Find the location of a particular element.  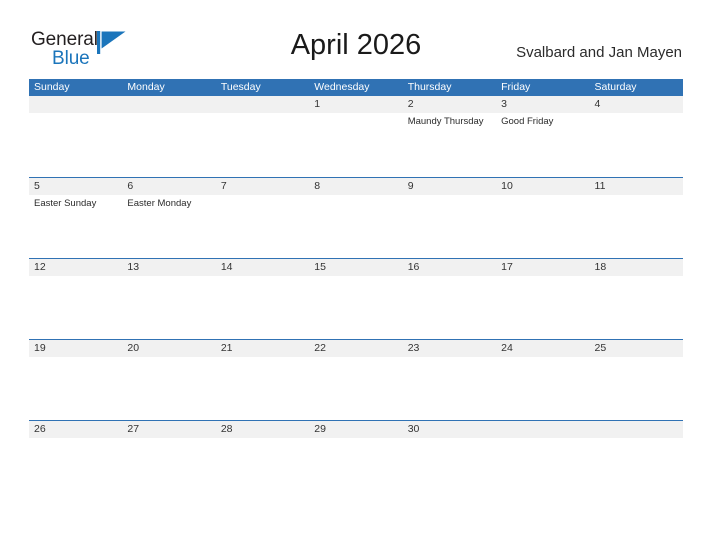

day-number: 22 is located at coordinates (320, 348).